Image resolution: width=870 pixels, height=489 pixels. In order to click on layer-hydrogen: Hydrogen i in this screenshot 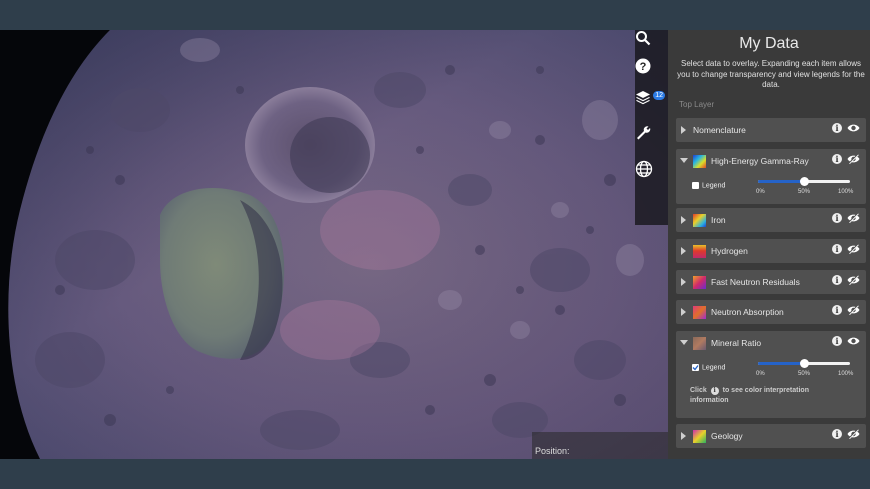, I will do `click(771, 251)`.